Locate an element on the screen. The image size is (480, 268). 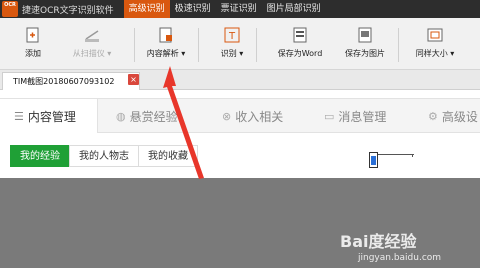
same-size-button: 同样大小 ▾ is located at coordinates (435, 44).